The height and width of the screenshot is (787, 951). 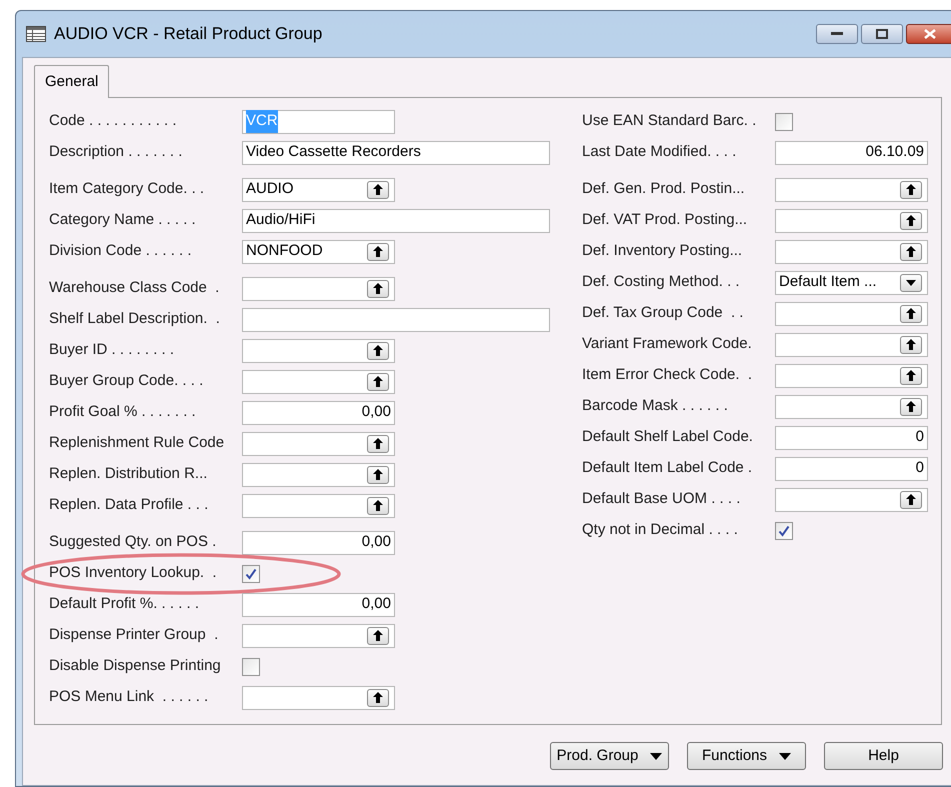 I want to click on input-field: Video Cassette Recorders, so click(x=396, y=152).